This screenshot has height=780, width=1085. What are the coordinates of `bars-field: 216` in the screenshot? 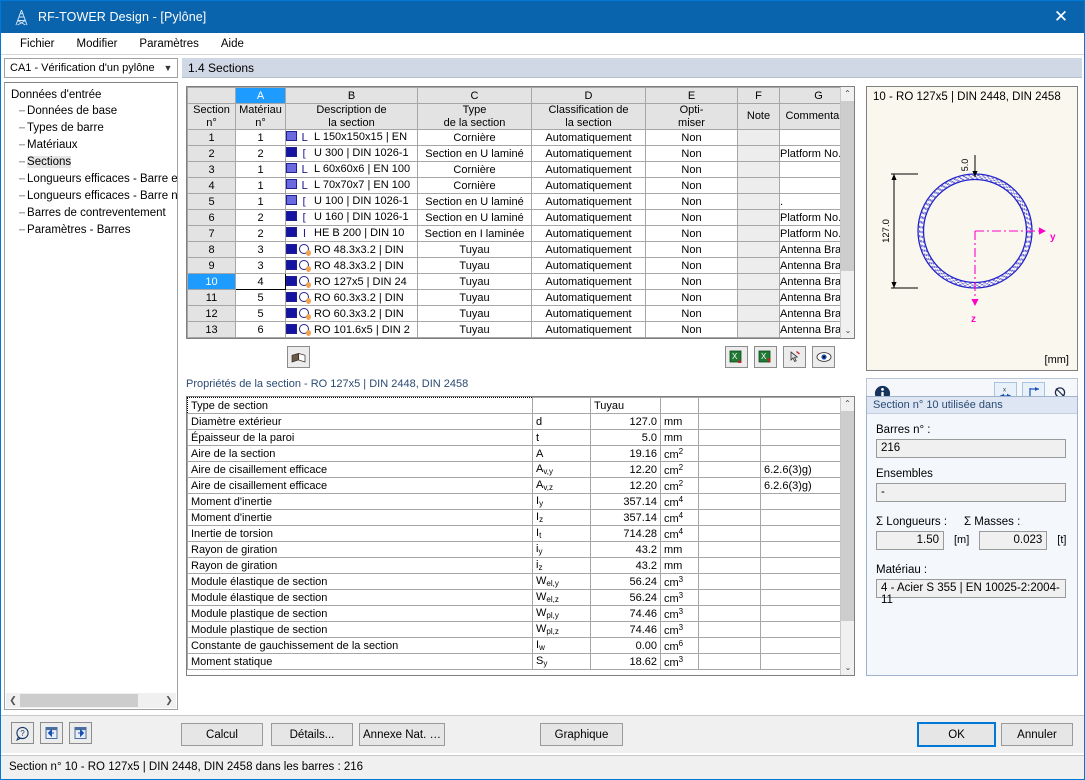 It's located at (971, 448).